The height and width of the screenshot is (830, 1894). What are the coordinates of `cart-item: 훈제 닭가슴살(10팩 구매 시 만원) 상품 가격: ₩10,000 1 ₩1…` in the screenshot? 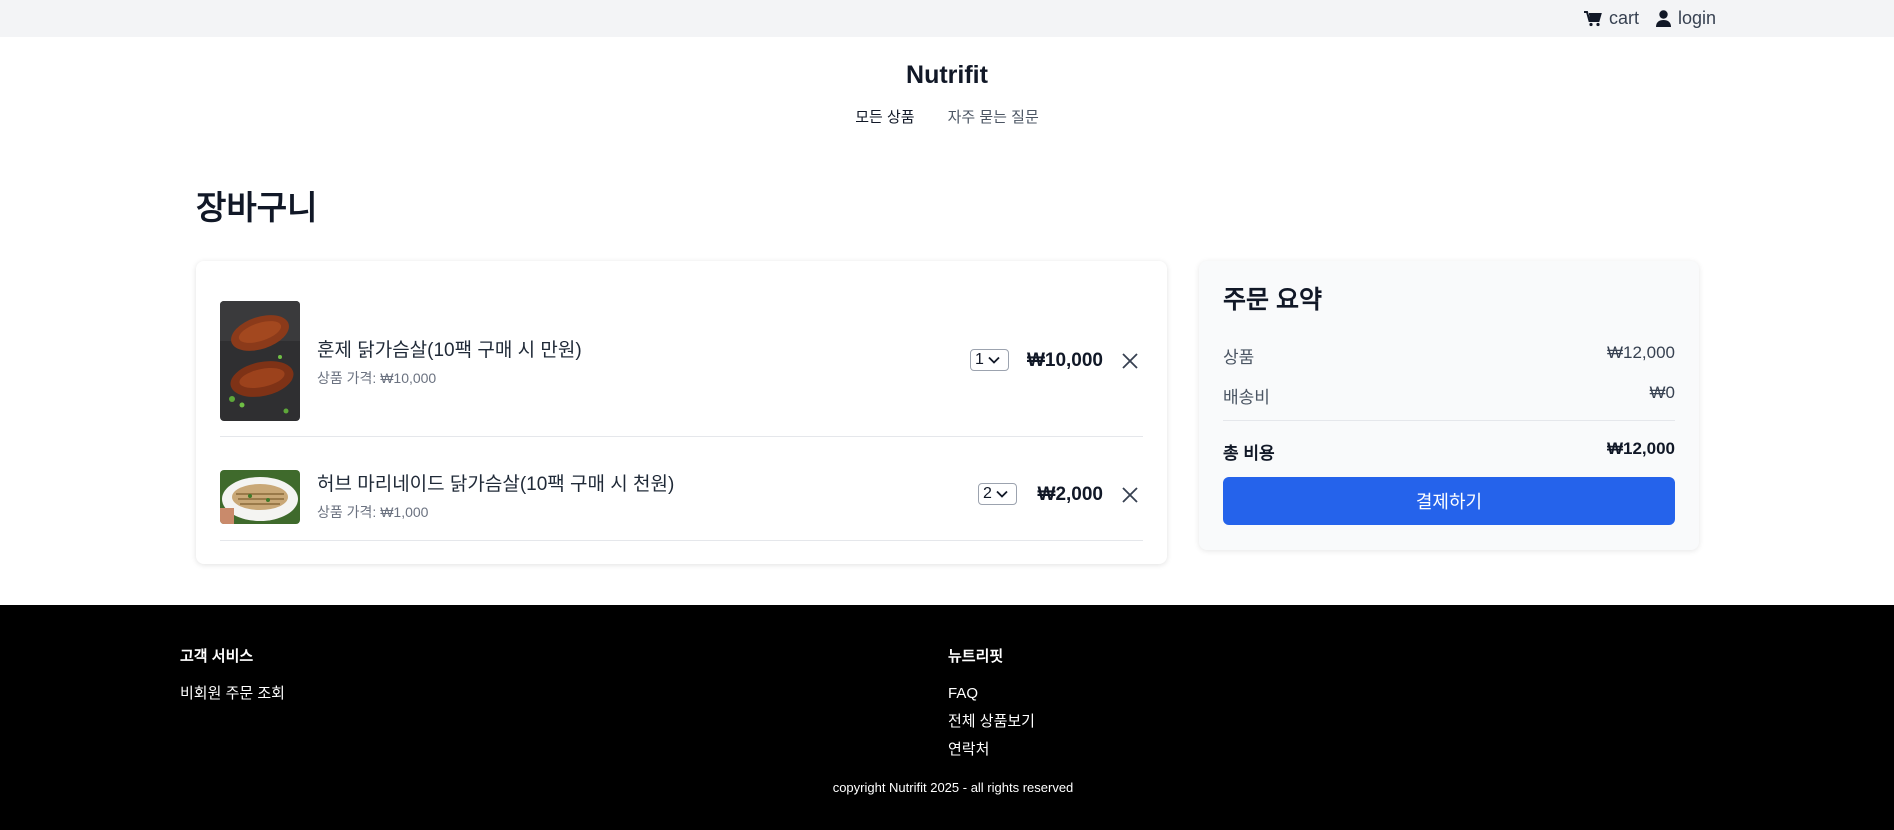 It's located at (681, 369).